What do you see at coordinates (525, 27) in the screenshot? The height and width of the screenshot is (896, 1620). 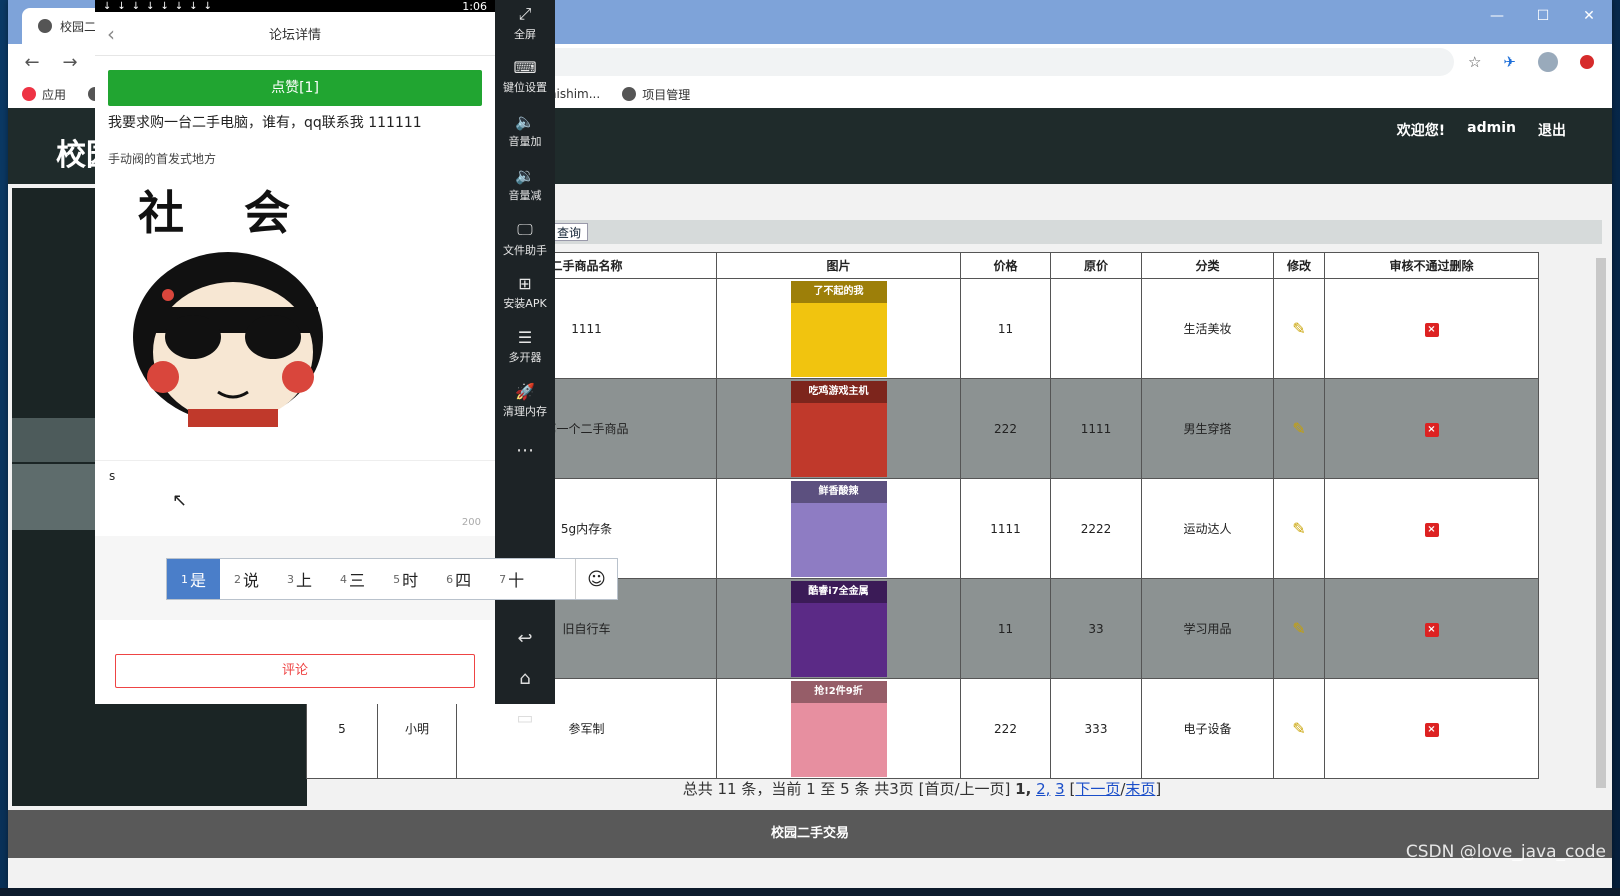 I see `dock-item: ⤢ 全屏` at bounding box center [525, 27].